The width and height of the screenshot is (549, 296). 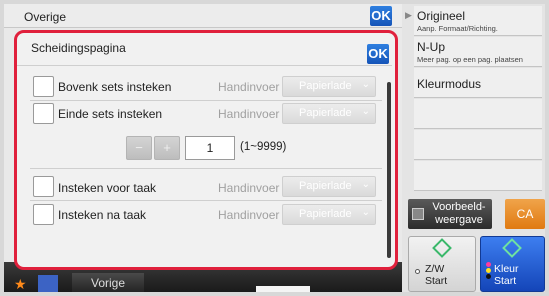 I want to click on start-color-button: Kleur Start, so click(x=512, y=264).